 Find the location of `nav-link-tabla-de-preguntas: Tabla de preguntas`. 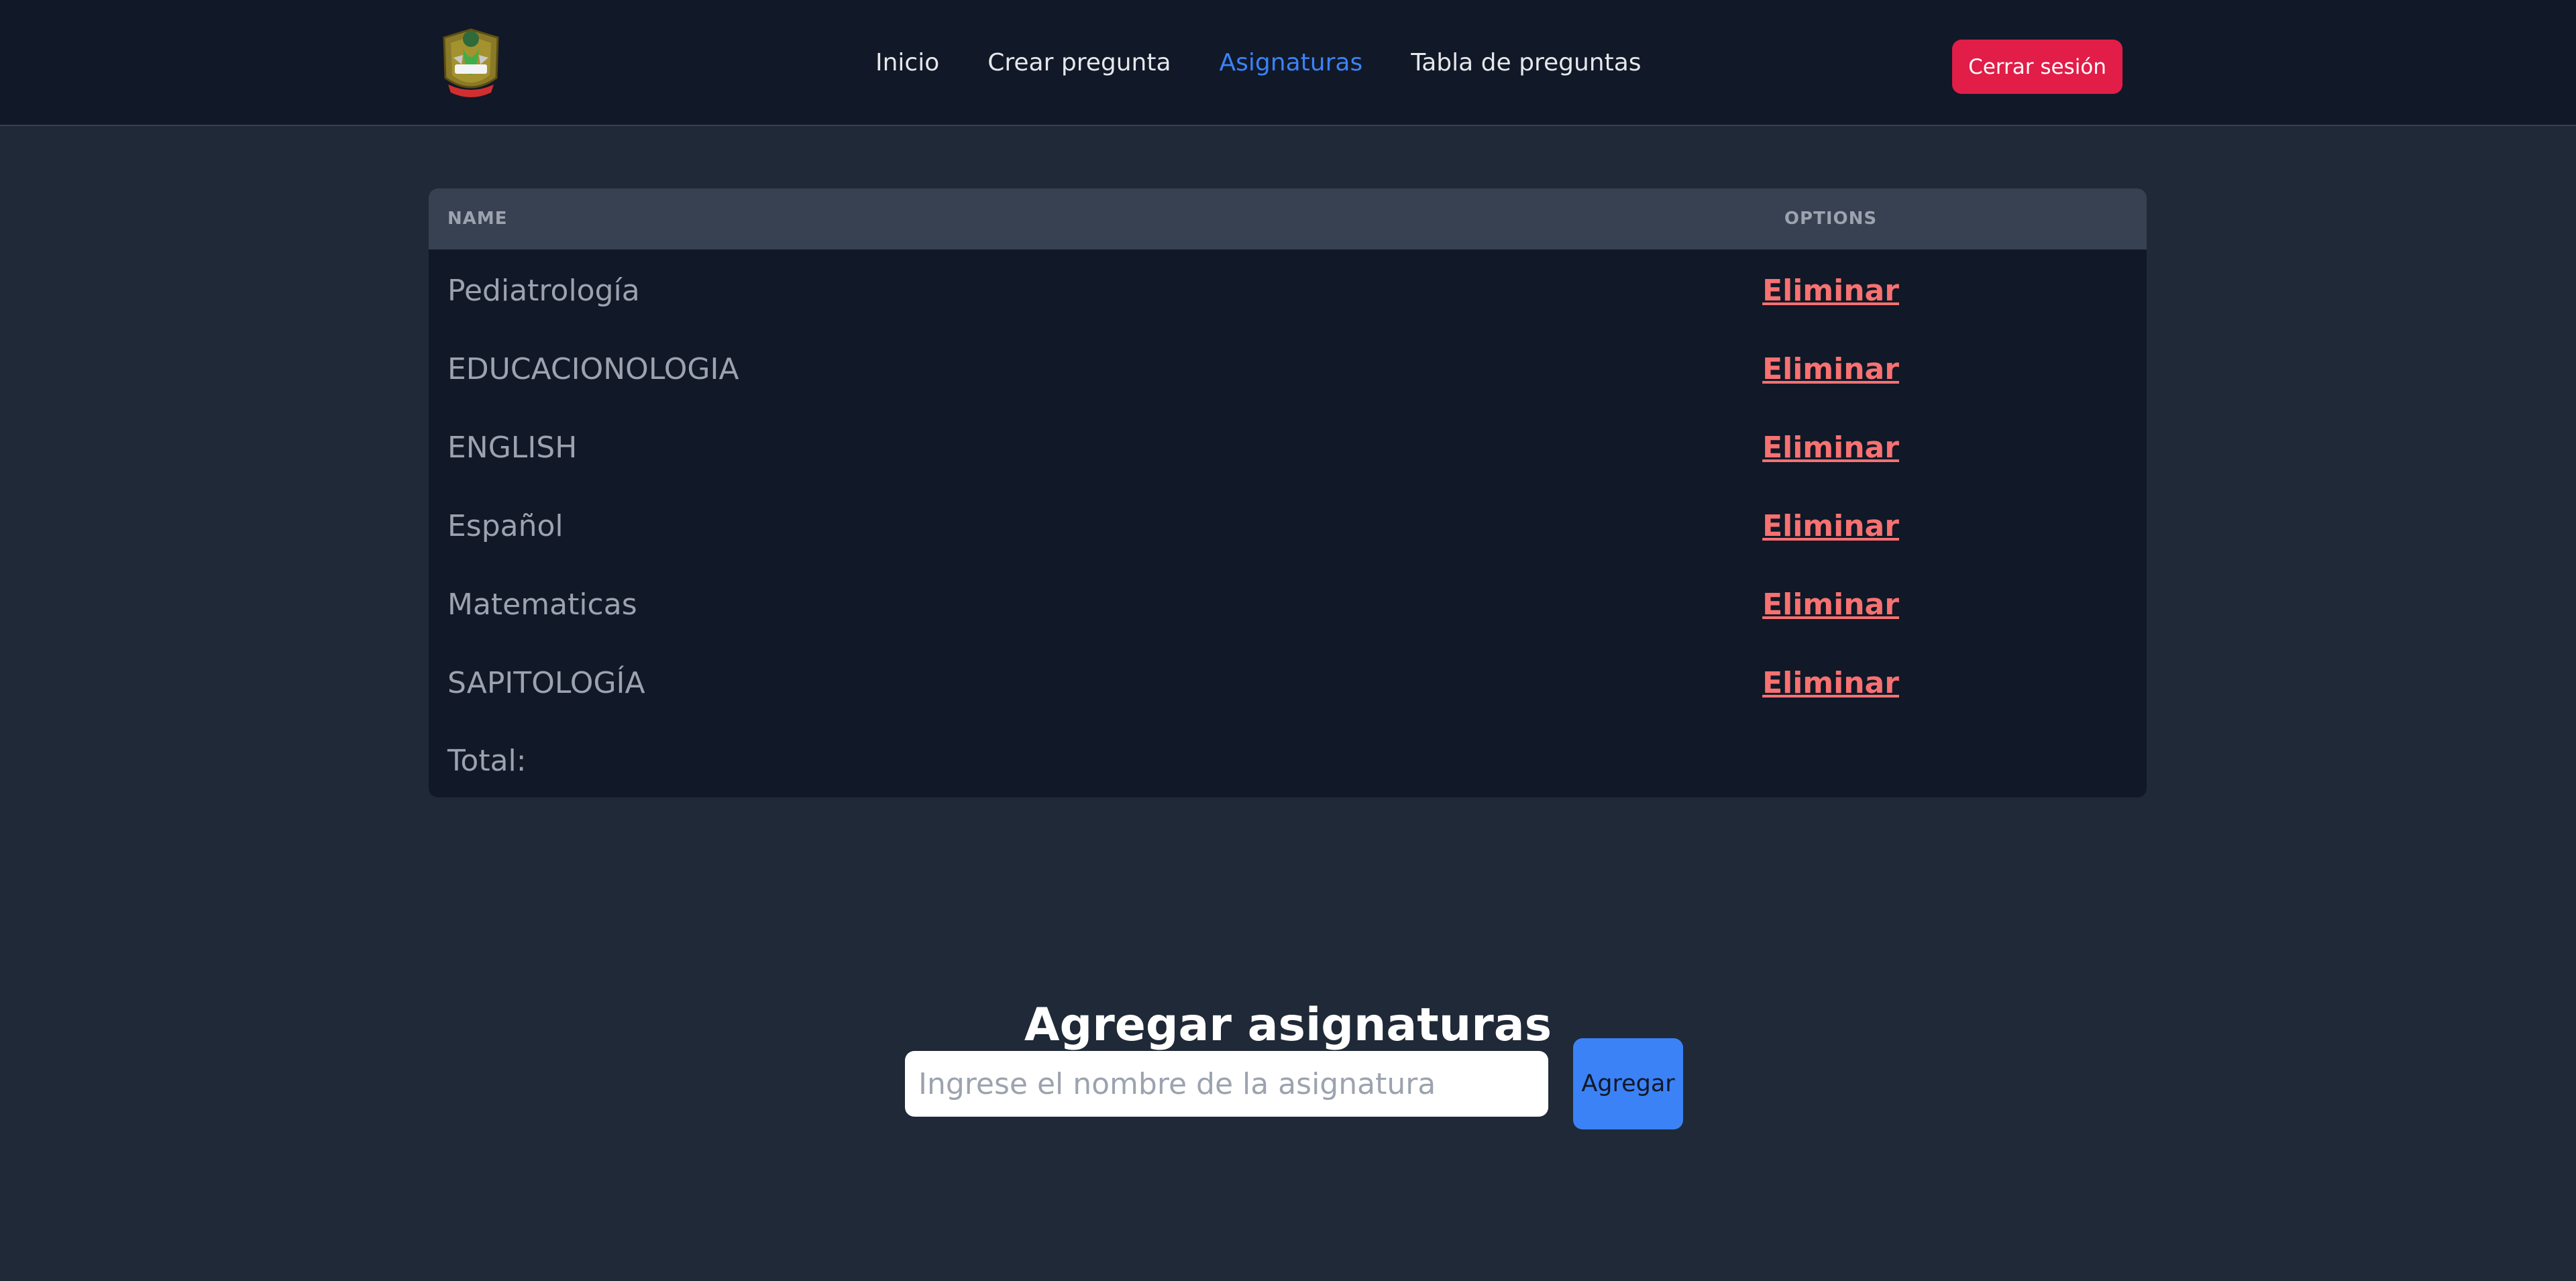

nav-link-tabla-de-preguntas: Tabla de preguntas is located at coordinates (1526, 63).